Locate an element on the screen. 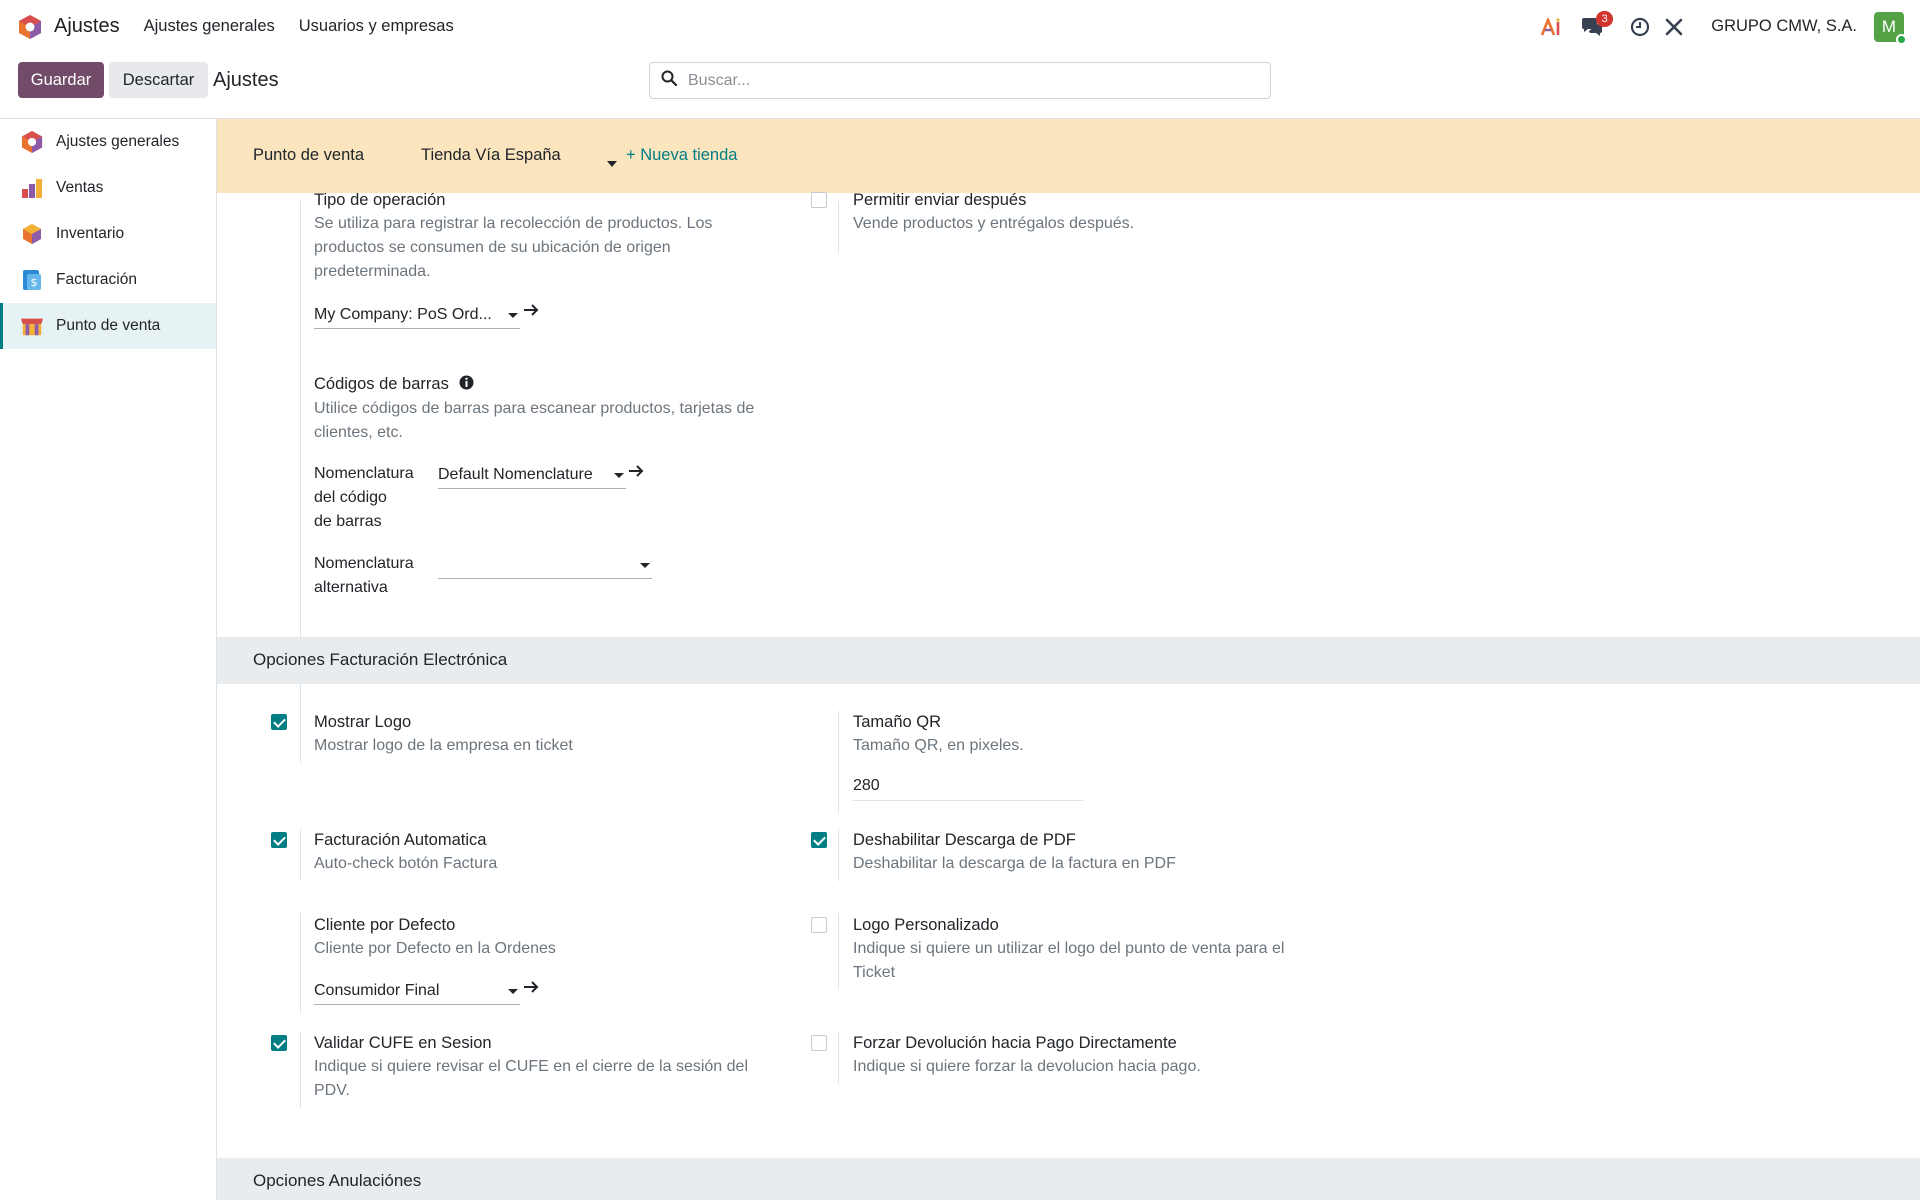 This screenshot has width=1920, height=1200. ship-later-checkbox is located at coordinates (819, 200).